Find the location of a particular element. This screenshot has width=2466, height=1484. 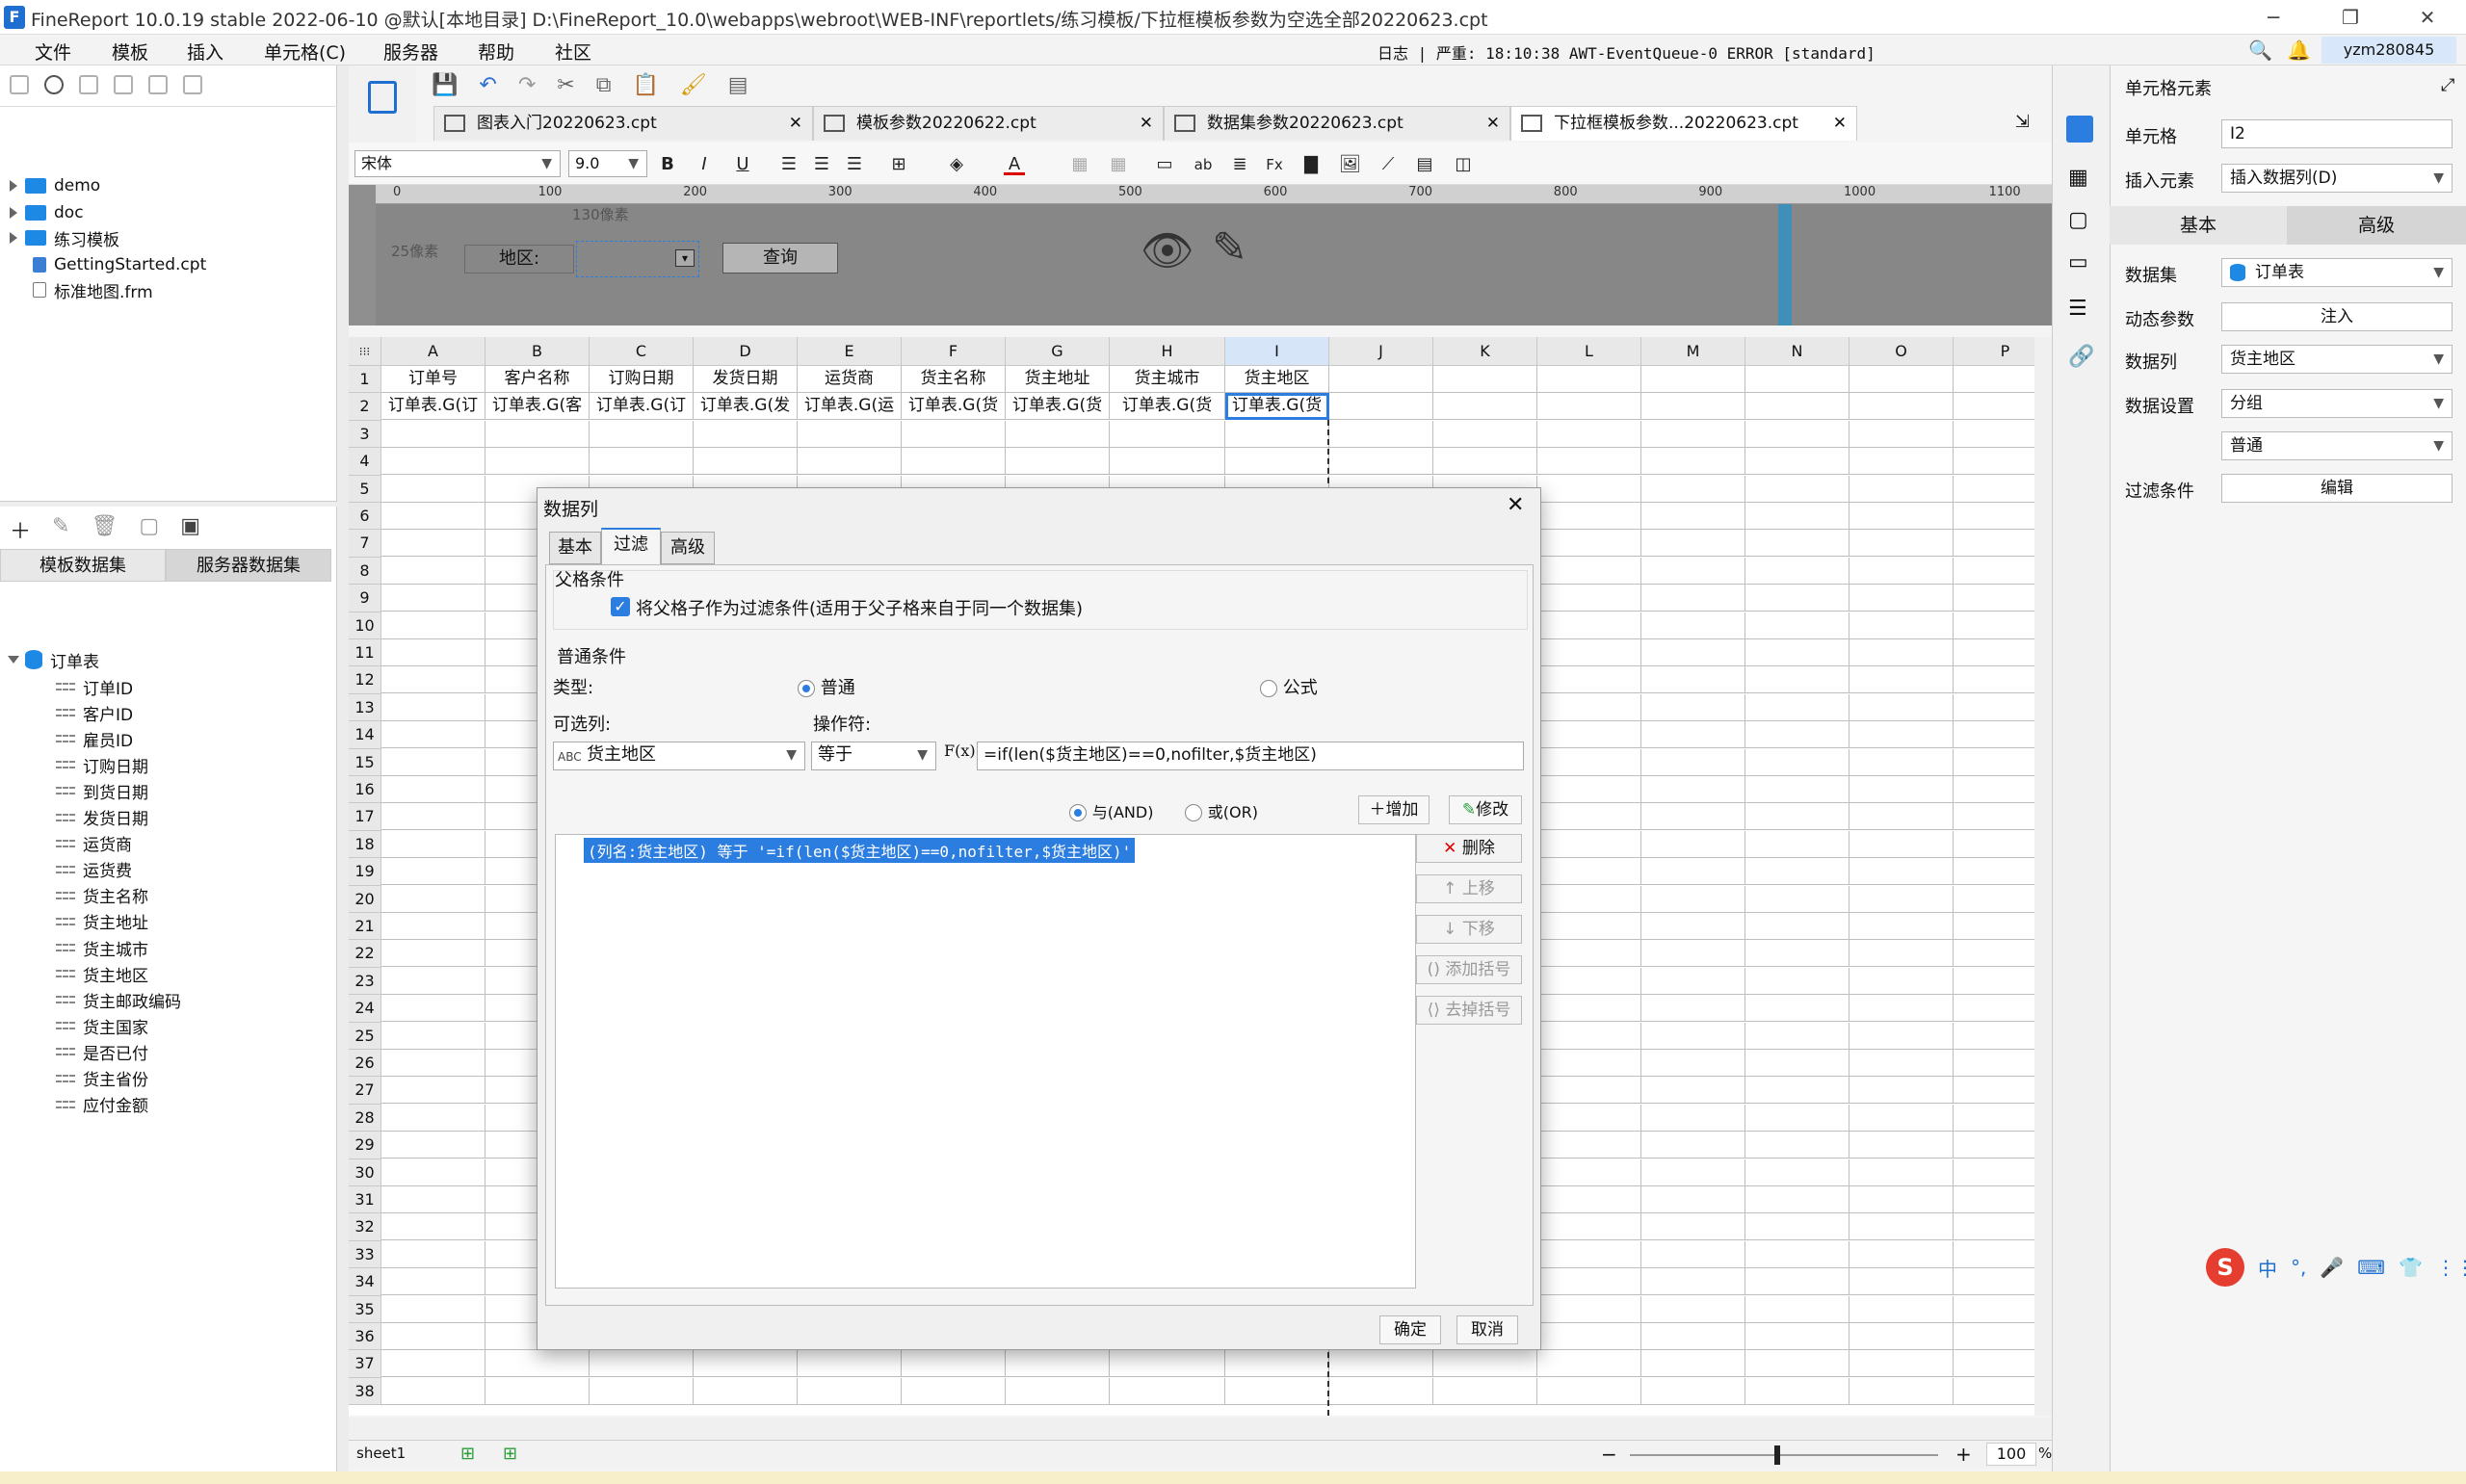

subreport-icon: ▤ is located at coordinates (1424, 165).